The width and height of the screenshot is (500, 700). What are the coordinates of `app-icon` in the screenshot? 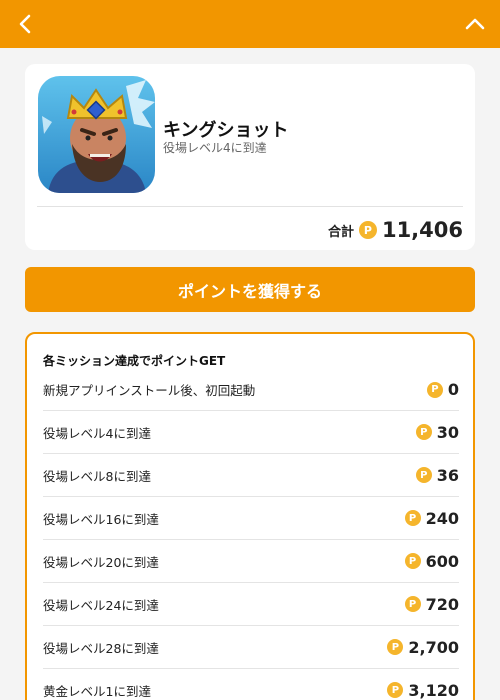 It's located at (96, 134).